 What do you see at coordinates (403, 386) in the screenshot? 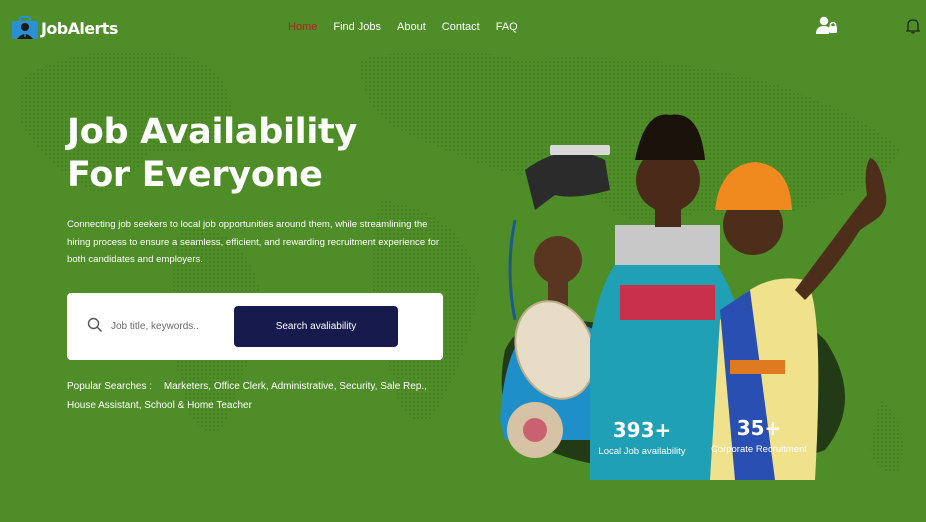
I see `popular-tag-sale-rep: Sale Rep.,` at bounding box center [403, 386].